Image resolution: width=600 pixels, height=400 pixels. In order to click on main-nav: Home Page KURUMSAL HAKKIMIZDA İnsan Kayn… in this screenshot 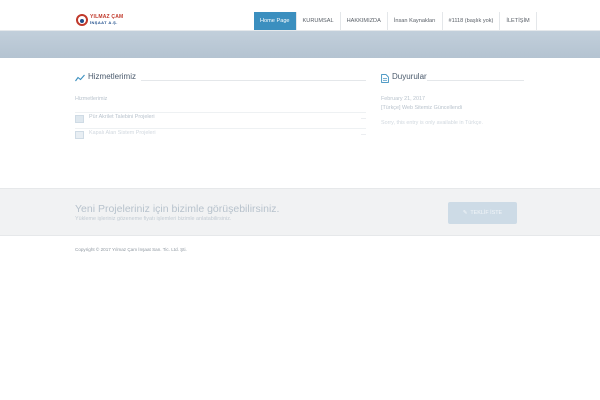, I will do `click(395, 21)`.